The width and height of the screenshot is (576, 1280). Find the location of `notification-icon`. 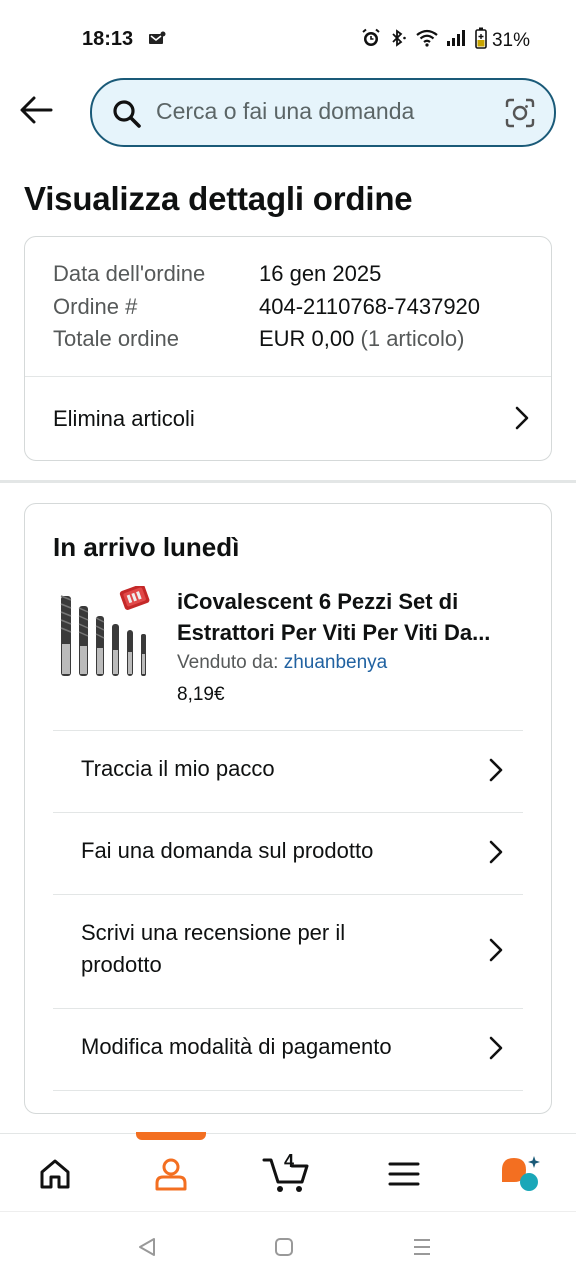

notification-icon is located at coordinates (157, 41).